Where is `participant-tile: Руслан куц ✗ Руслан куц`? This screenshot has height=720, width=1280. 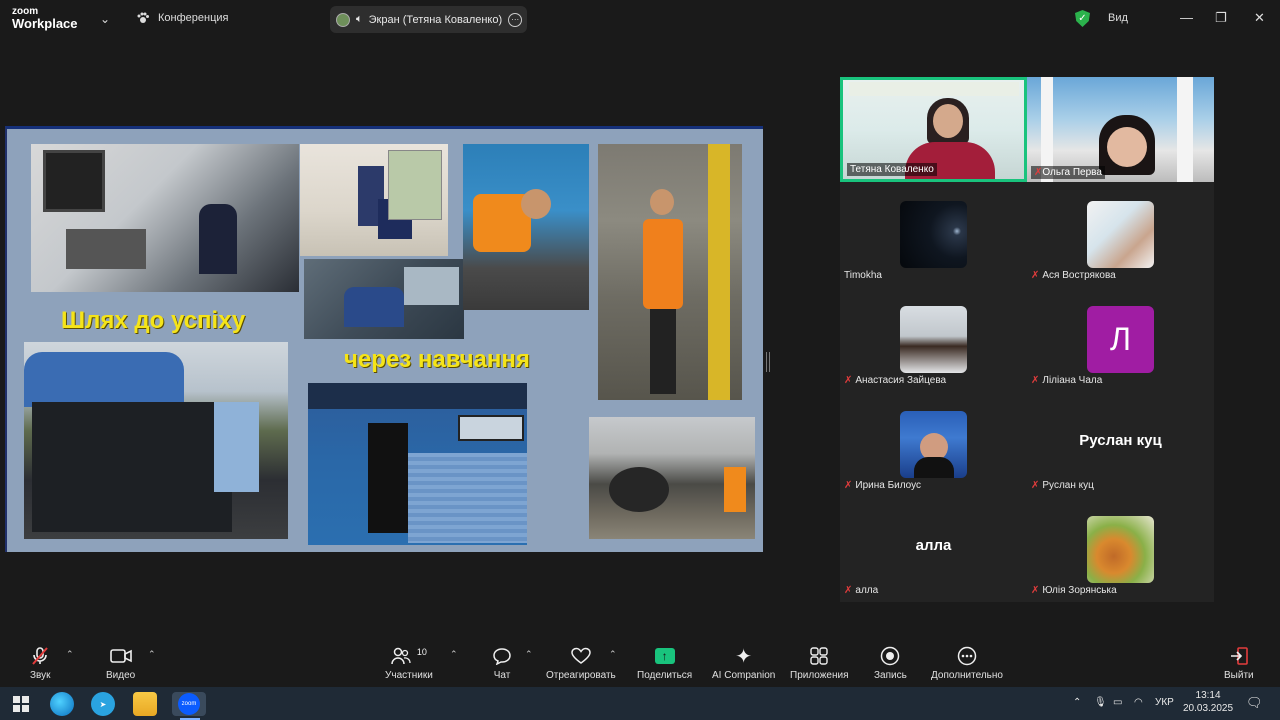
participant-tile: Руслан куц ✗ Руслан куц is located at coordinates (1120, 444).